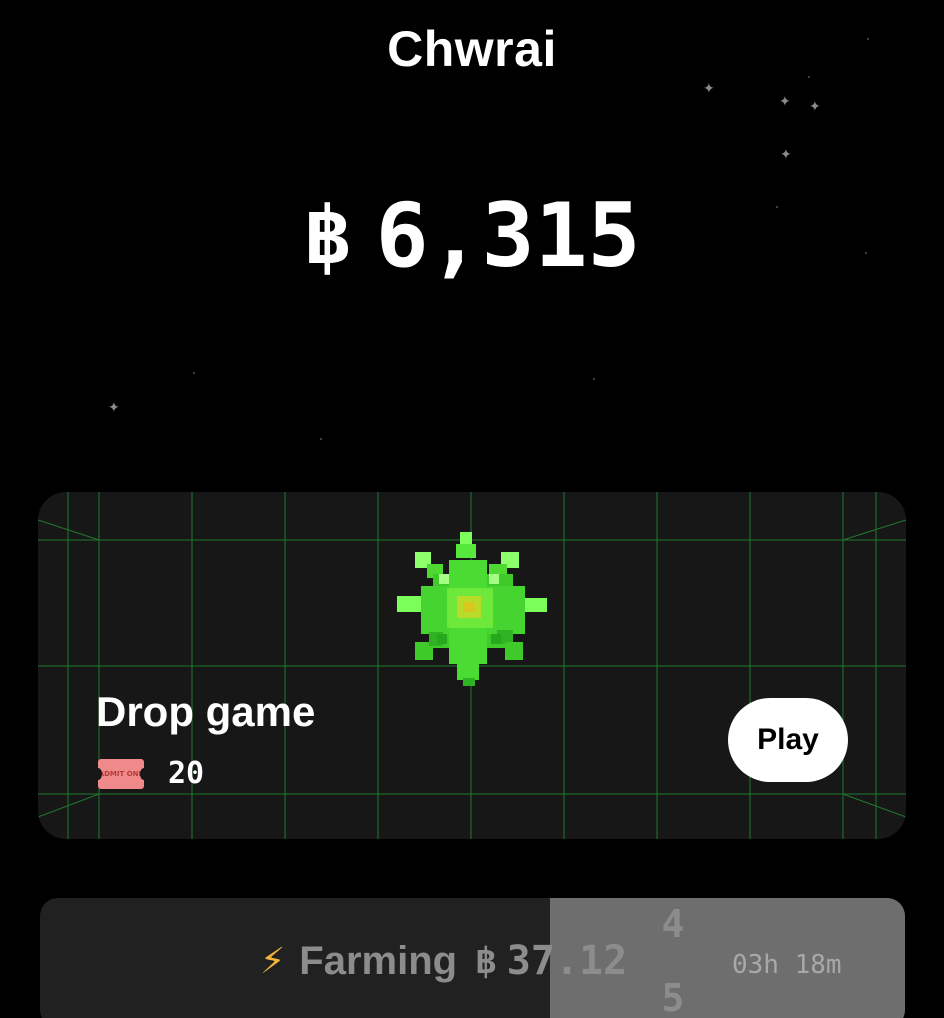 This screenshot has width=944, height=1018. I want to click on rolling-digit-lower: 5, so click(673, 997).